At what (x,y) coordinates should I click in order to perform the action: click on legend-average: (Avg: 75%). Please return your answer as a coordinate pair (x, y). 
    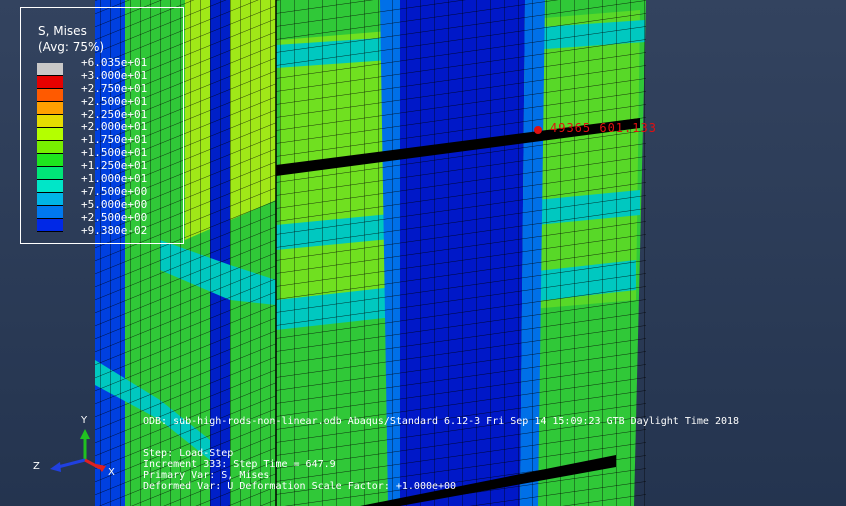
    Looking at the image, I should click on (71, 47).